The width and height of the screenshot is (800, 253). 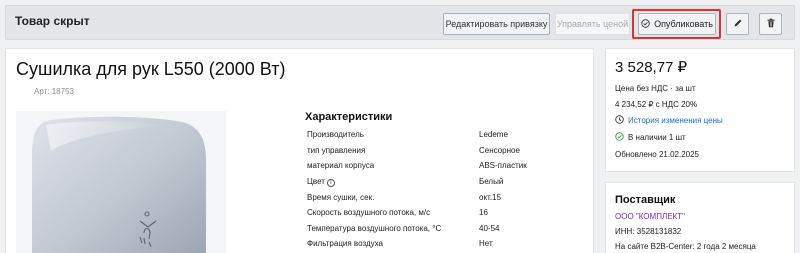 I want to click on publish-label: Опубликовать, so click(x=683, y=24).